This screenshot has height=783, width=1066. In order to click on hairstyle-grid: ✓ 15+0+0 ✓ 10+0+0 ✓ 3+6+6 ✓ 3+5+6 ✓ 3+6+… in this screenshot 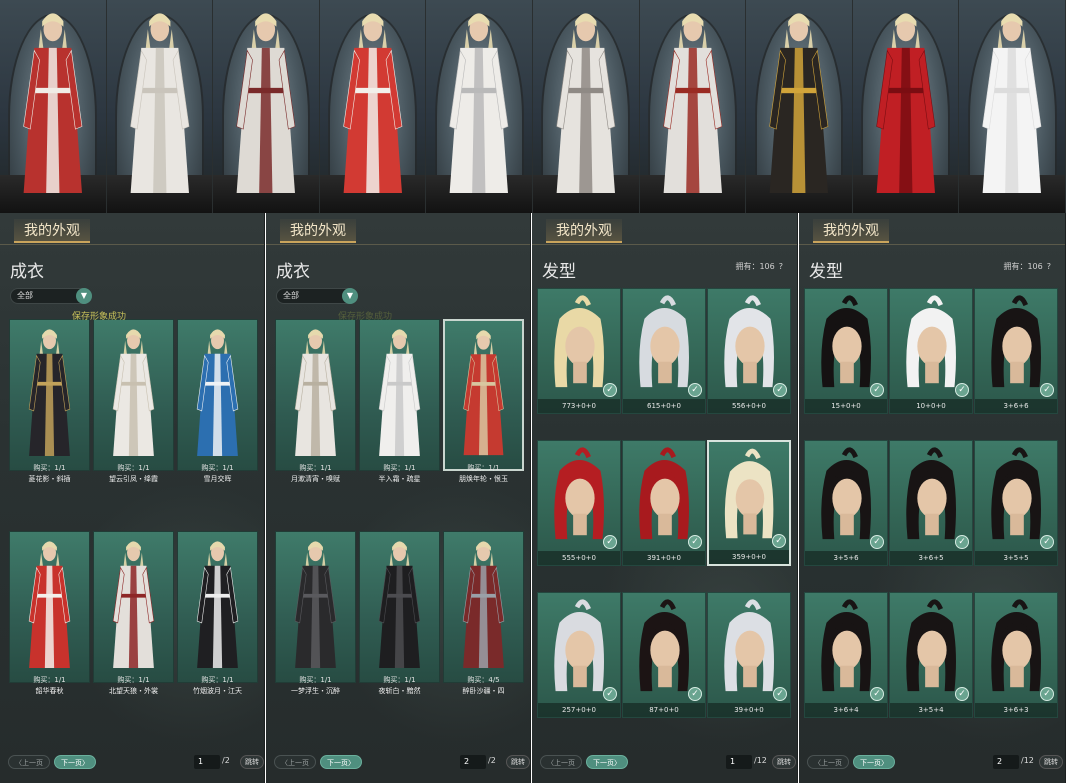, I will do `click(931, 503)`.